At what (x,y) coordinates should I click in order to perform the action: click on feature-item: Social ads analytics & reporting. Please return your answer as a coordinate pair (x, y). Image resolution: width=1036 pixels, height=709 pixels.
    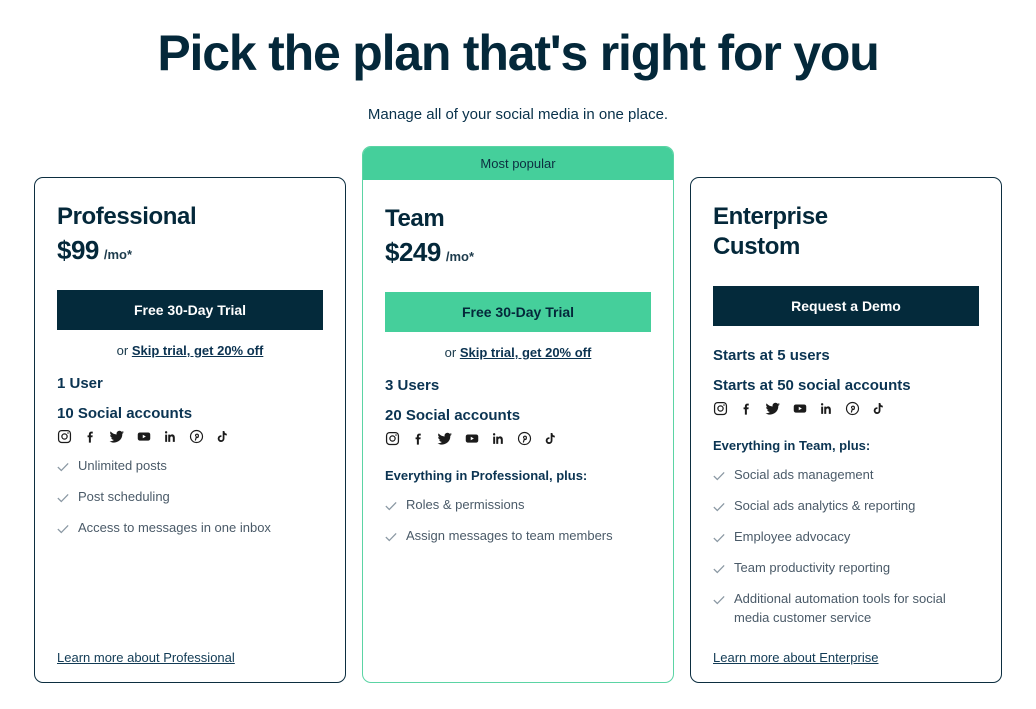
    Looking at the image, I should click on (846, 506).